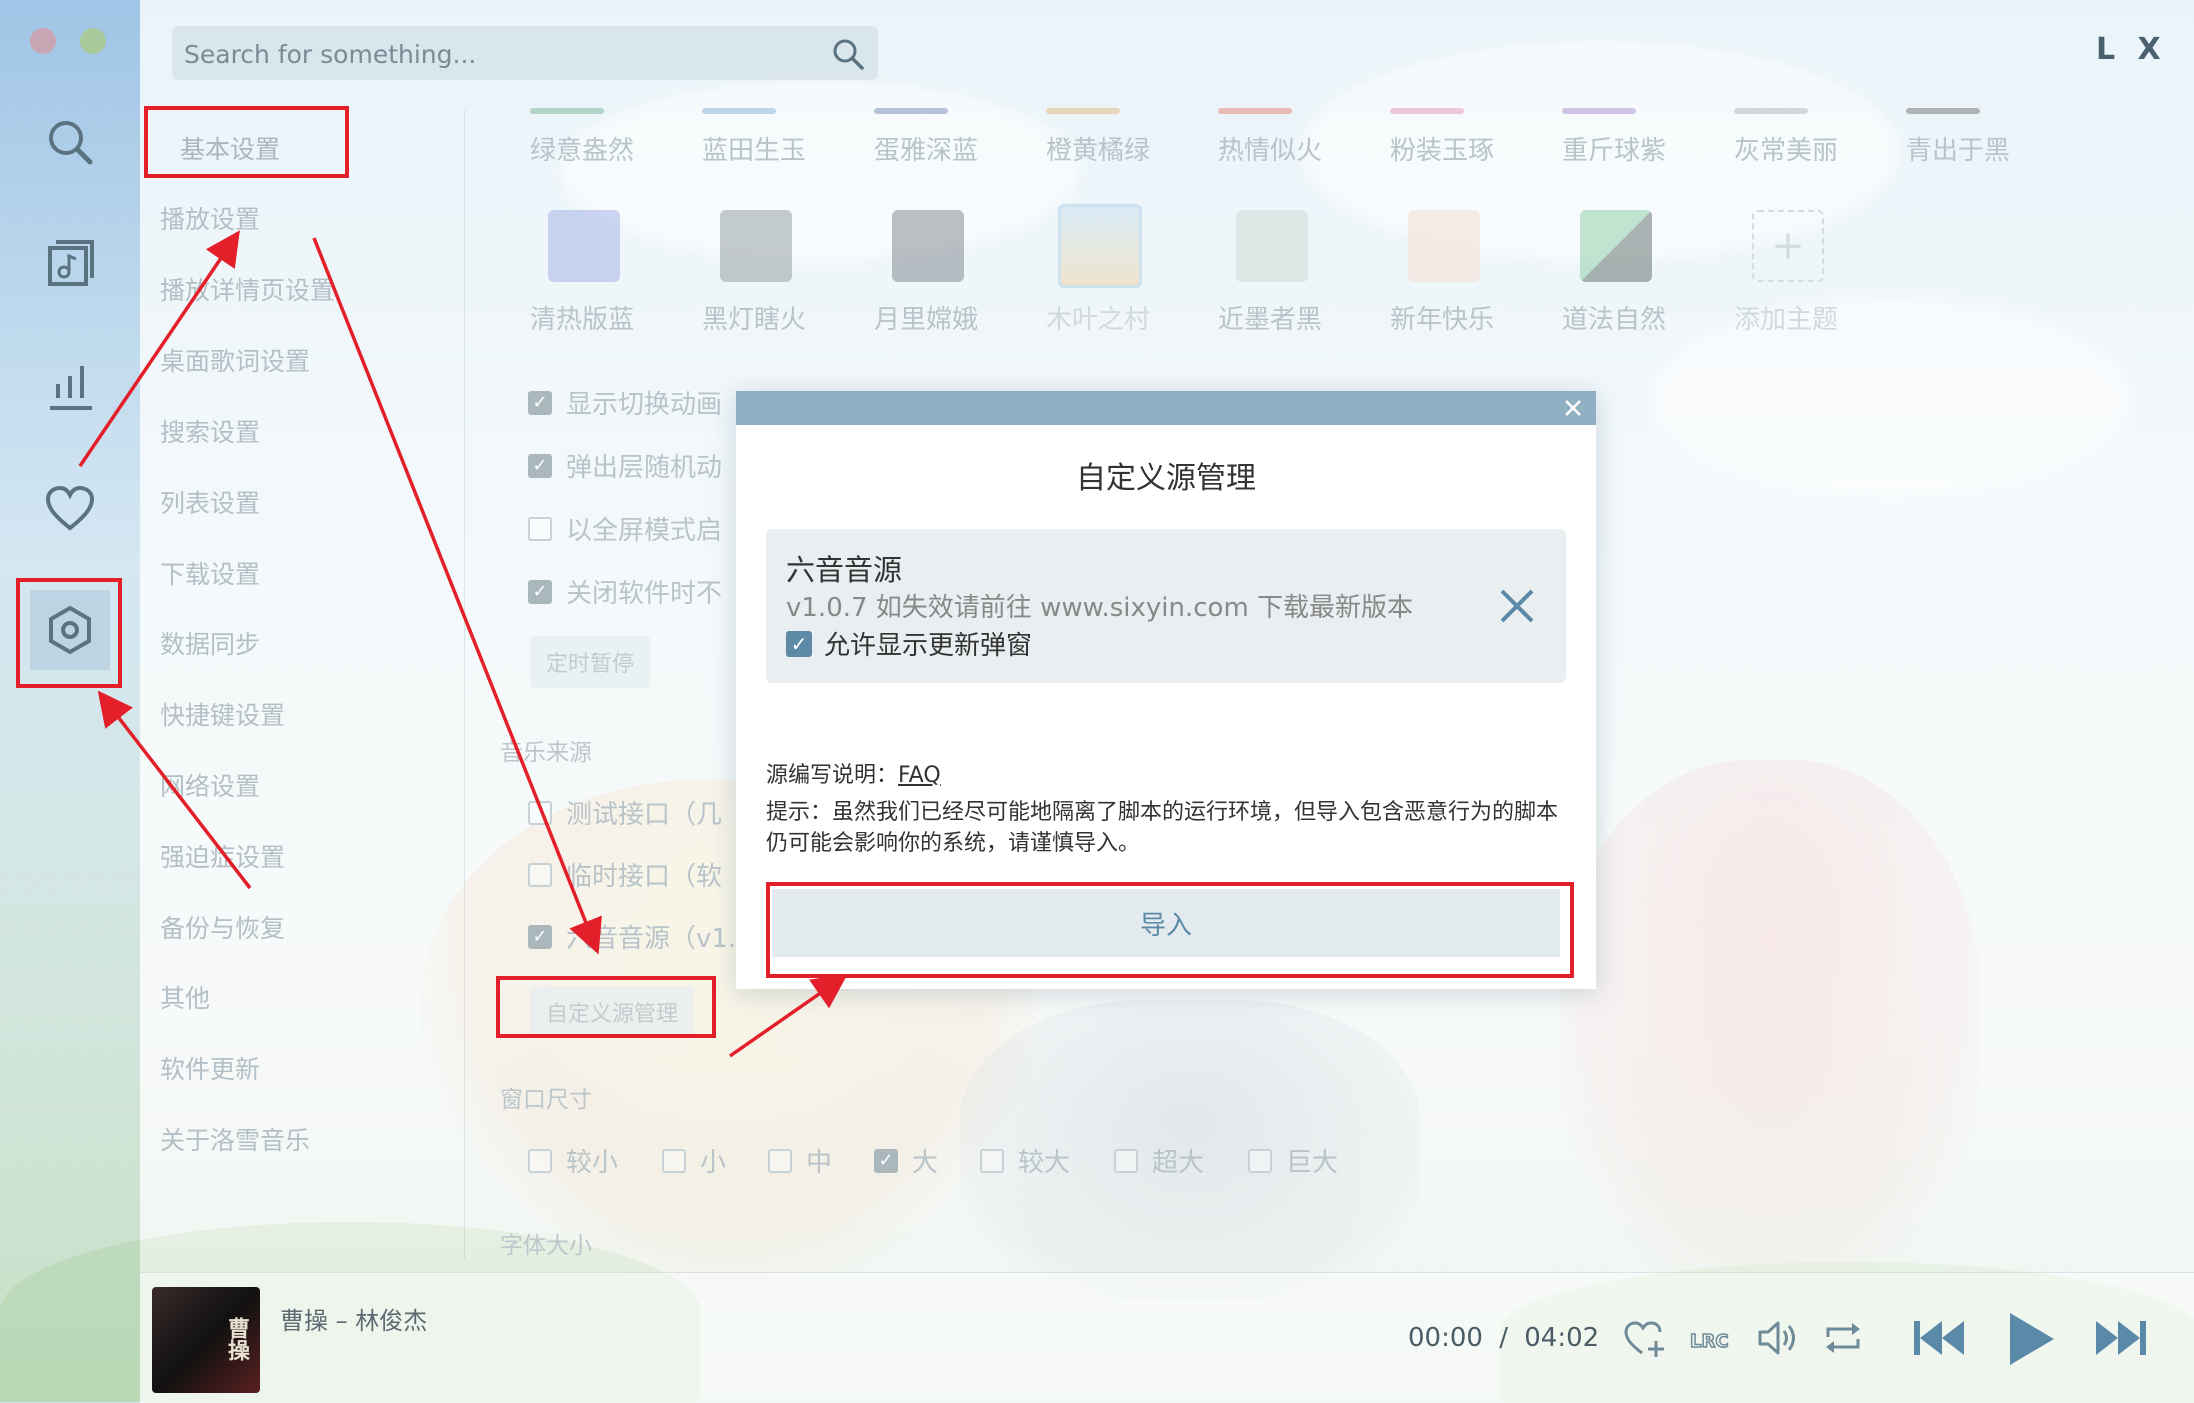 The height and width of the screenshot is (1403, 2194). I want to click on size-option-xlarge: 超大, so click(1159, 1160).